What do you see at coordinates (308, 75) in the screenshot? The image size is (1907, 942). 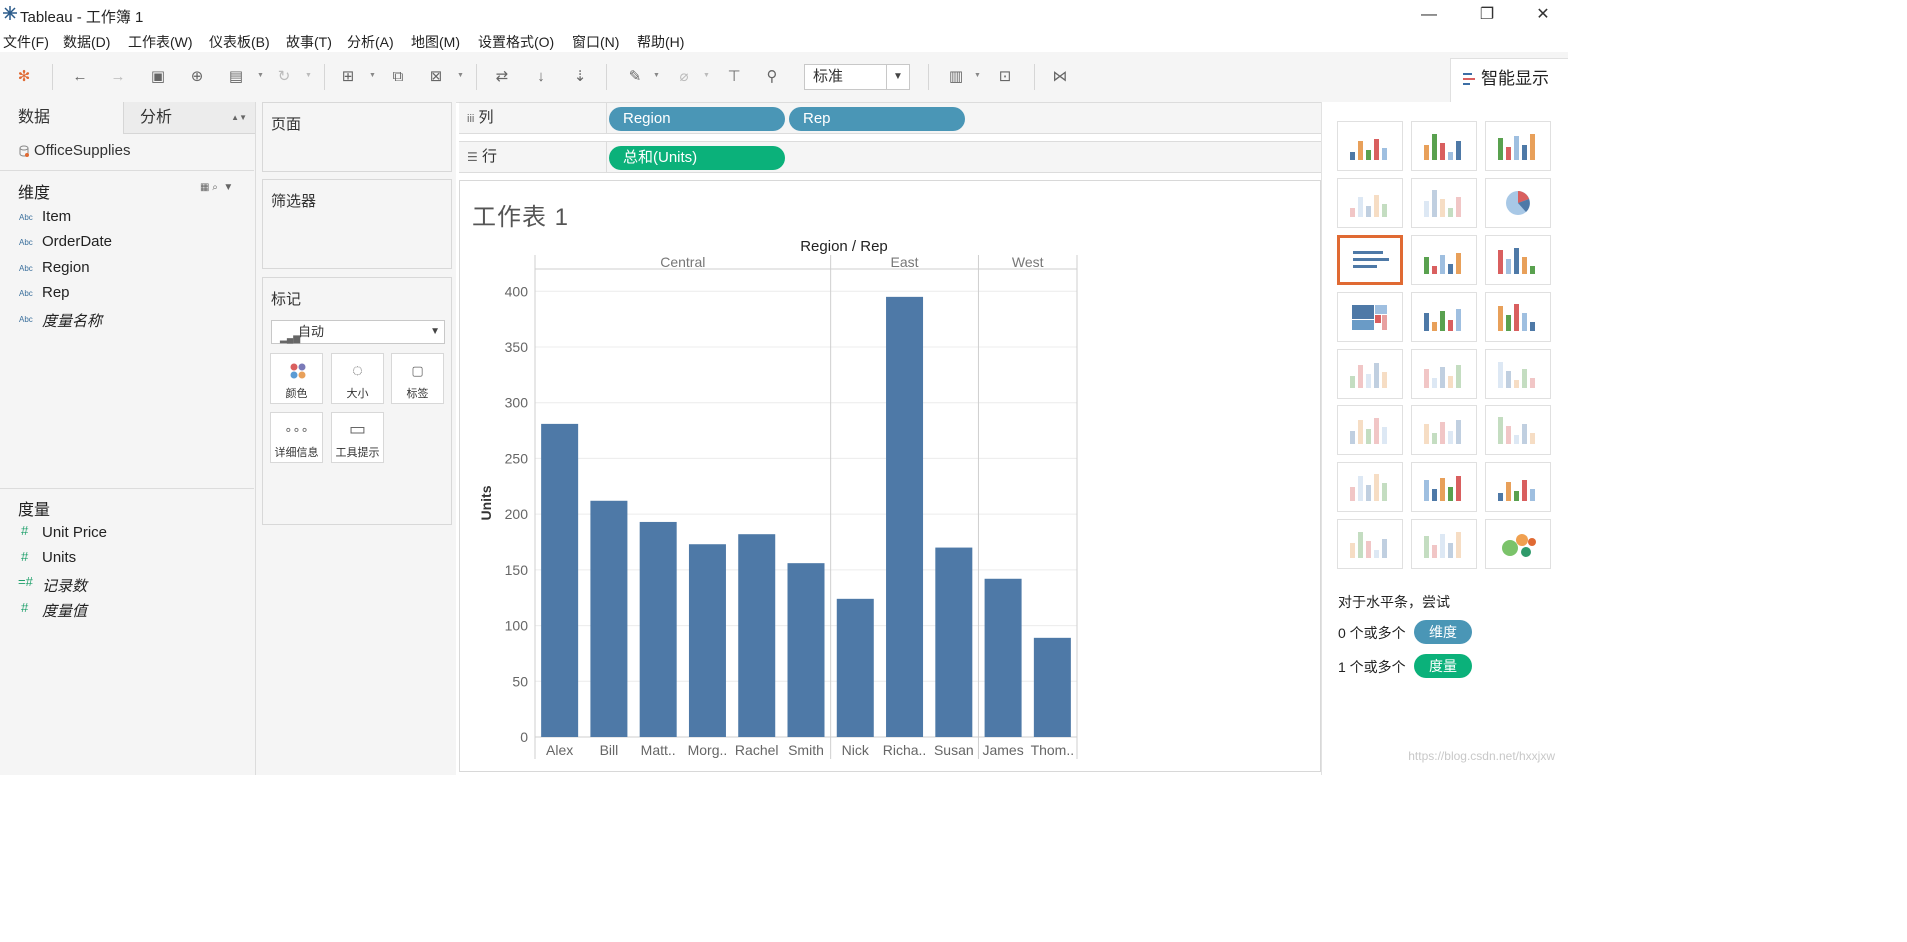 I see `refresh-dropdown-icon: ▼` at bounding box center [308, 75].